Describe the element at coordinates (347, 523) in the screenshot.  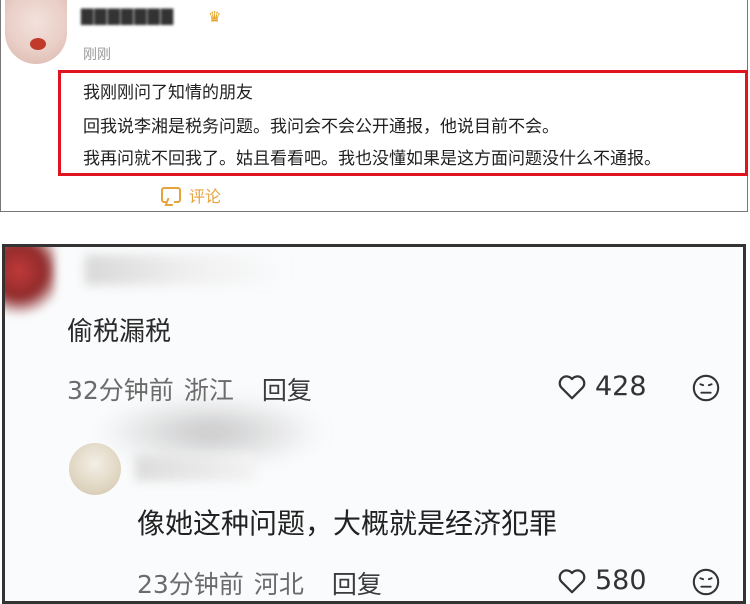
I see `comment-2-text: 像她这种问题，大概就是经济犯罪` at that location.